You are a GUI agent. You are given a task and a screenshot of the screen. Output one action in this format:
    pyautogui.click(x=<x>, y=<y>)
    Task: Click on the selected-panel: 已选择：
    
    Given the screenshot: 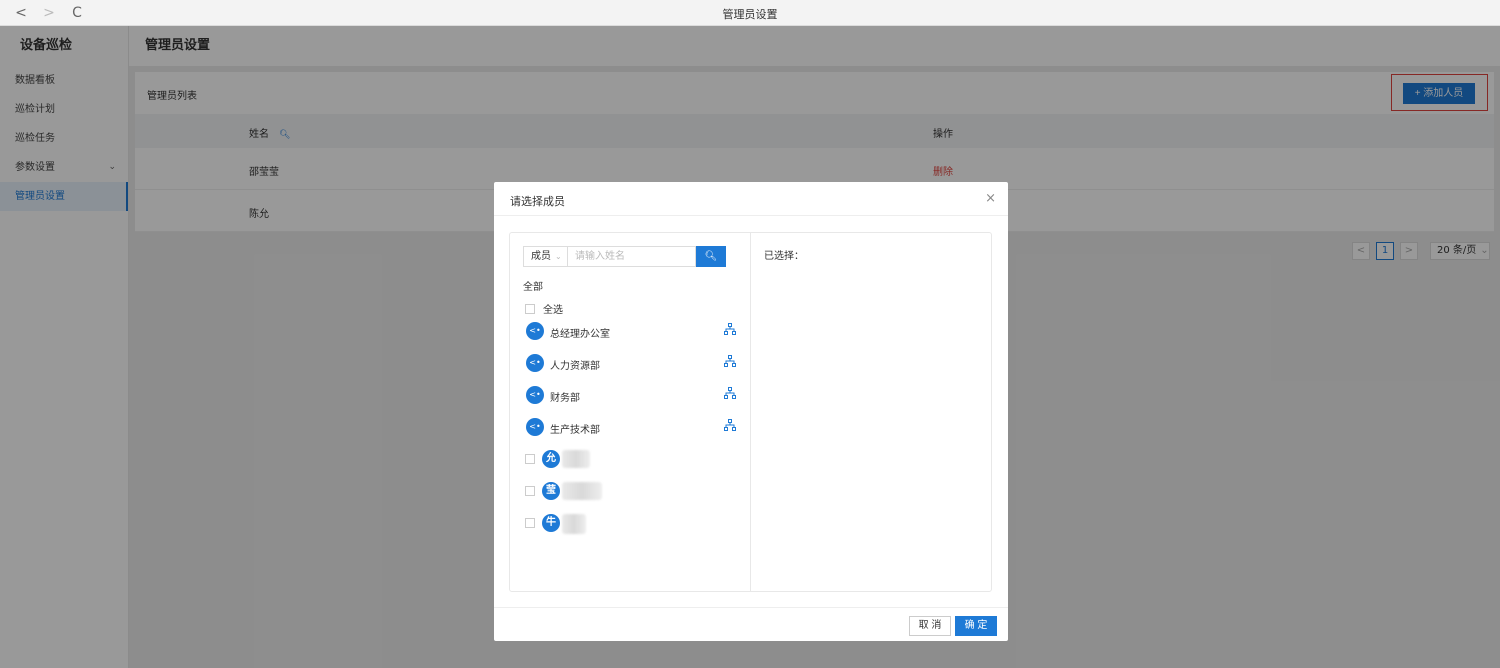 What is the action you would take?
    pyautogui.click(x=871, y=412)
    